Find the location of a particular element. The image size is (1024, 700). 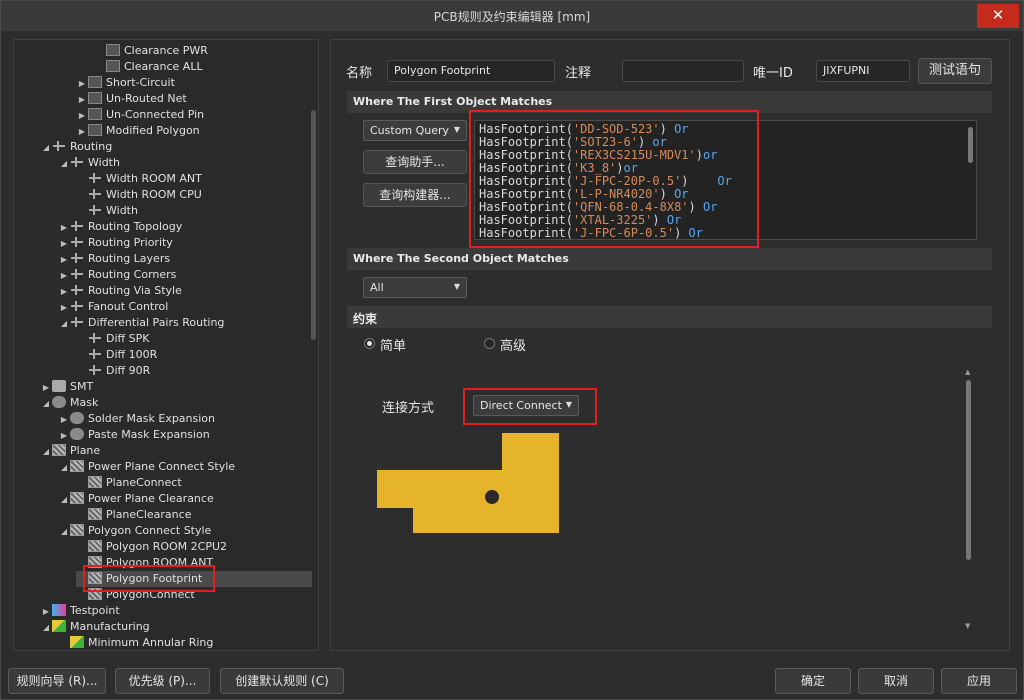

tree-item: ◢ Mask is located at coordinates (176, 403).